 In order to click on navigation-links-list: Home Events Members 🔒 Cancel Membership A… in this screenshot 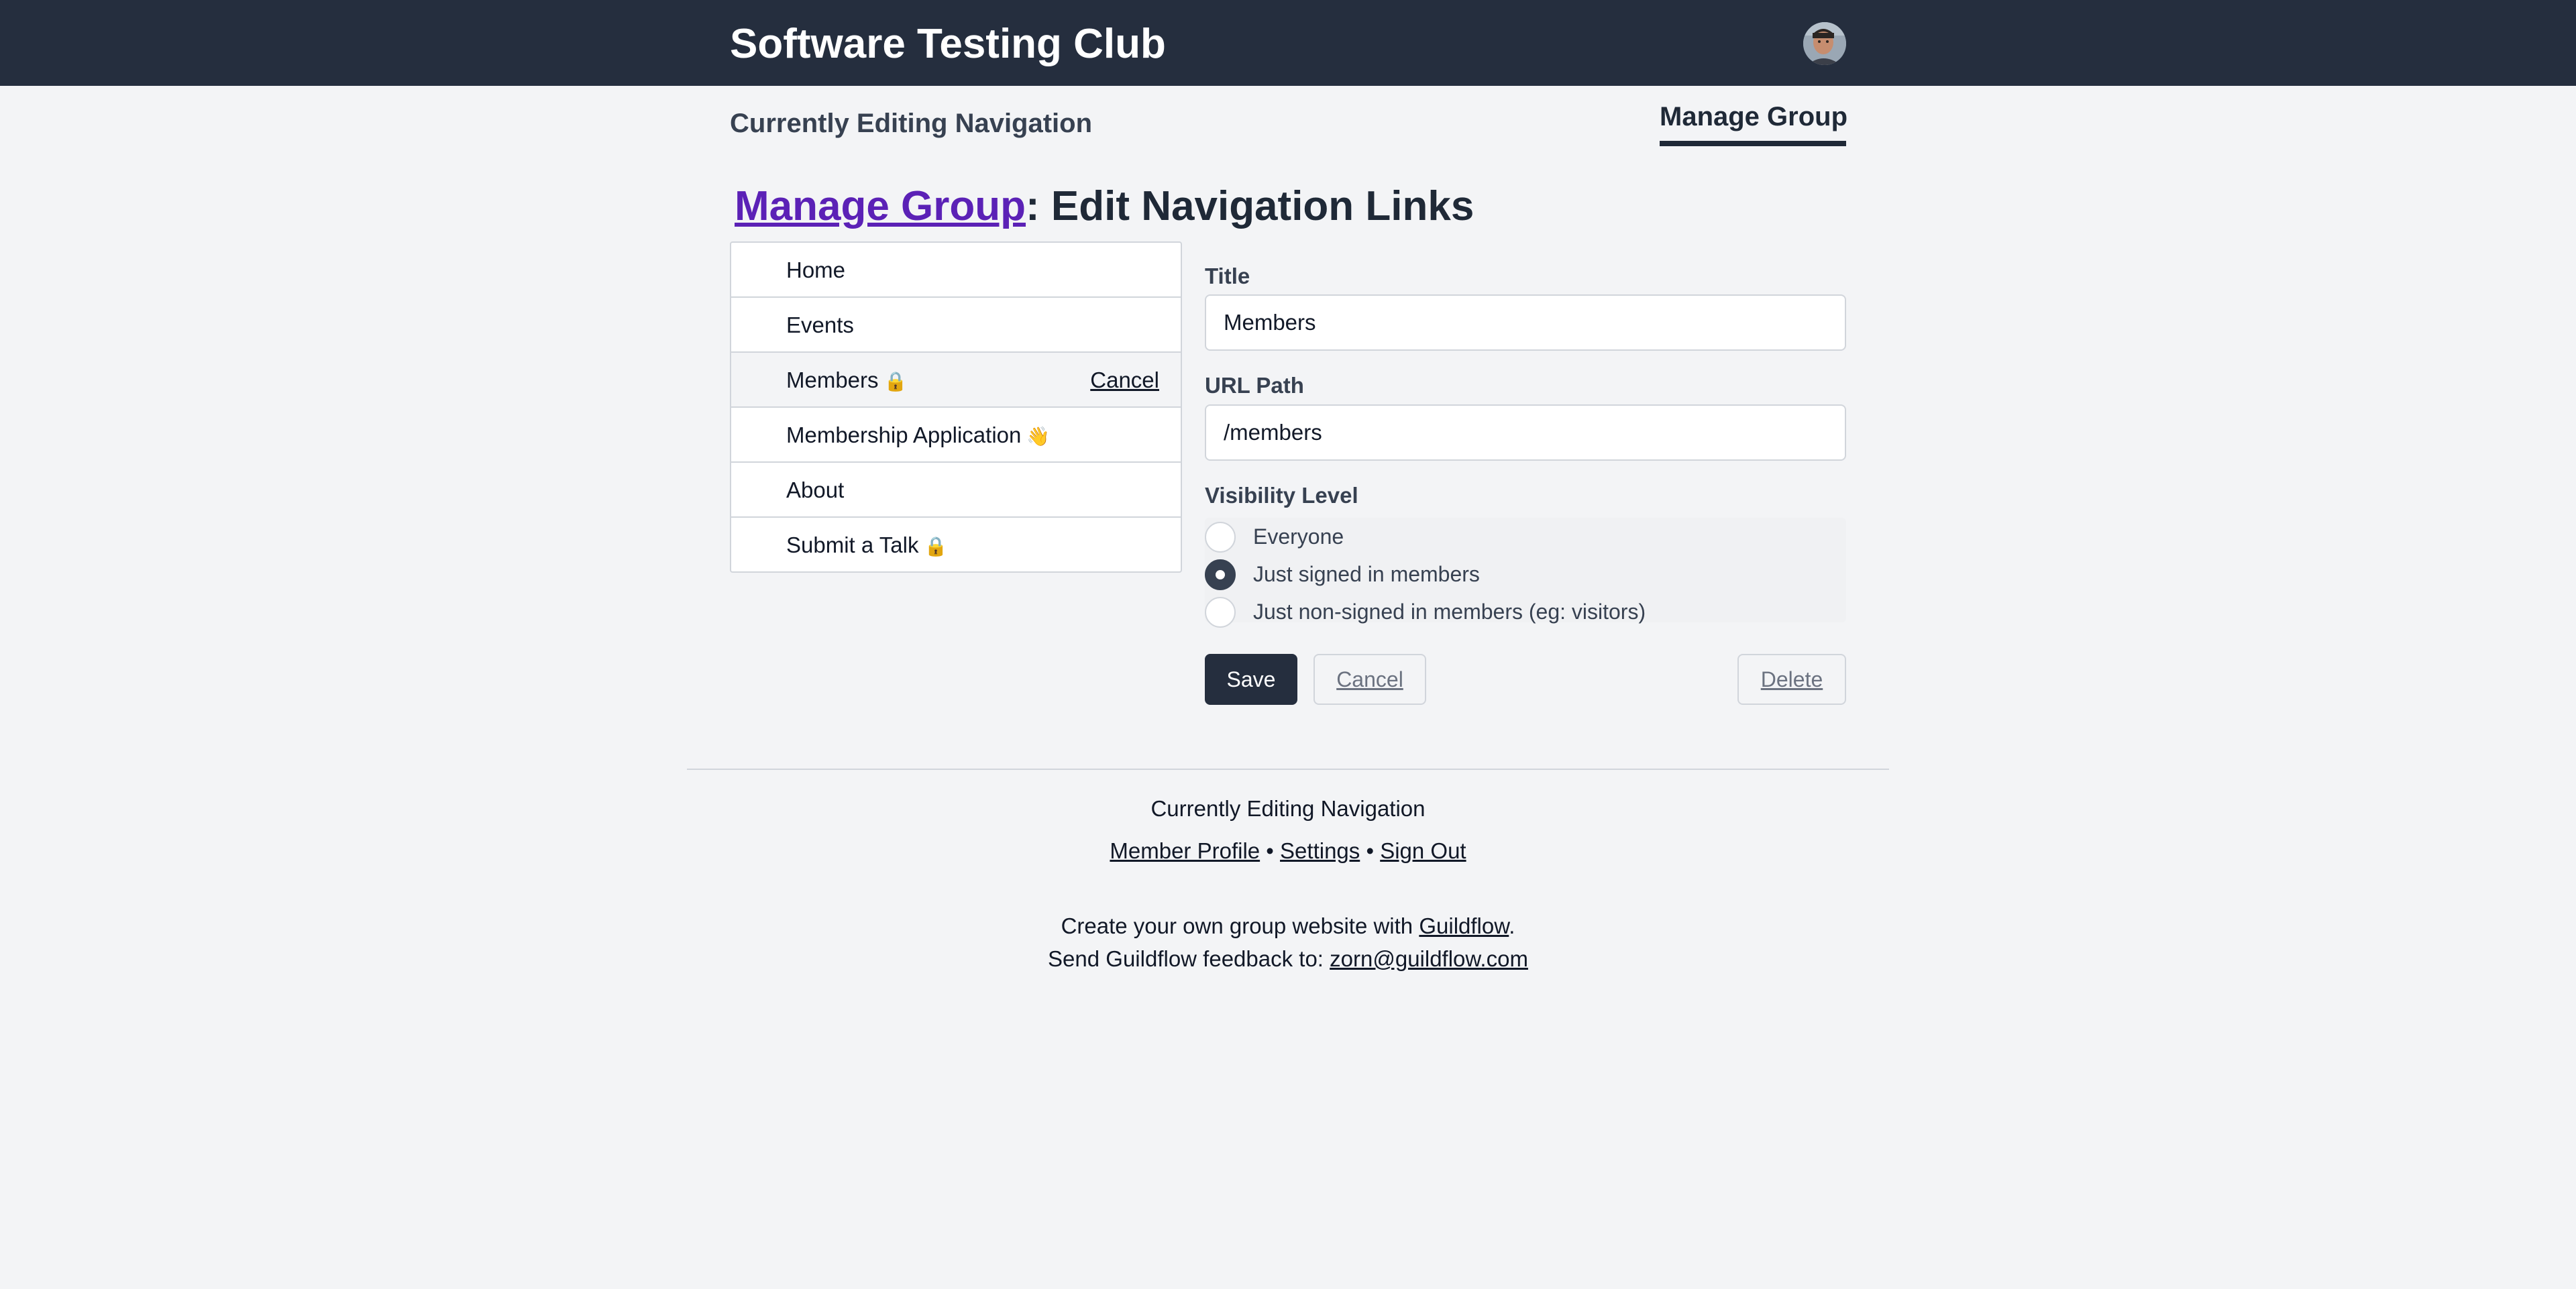, I will do `click(956, 407)`.